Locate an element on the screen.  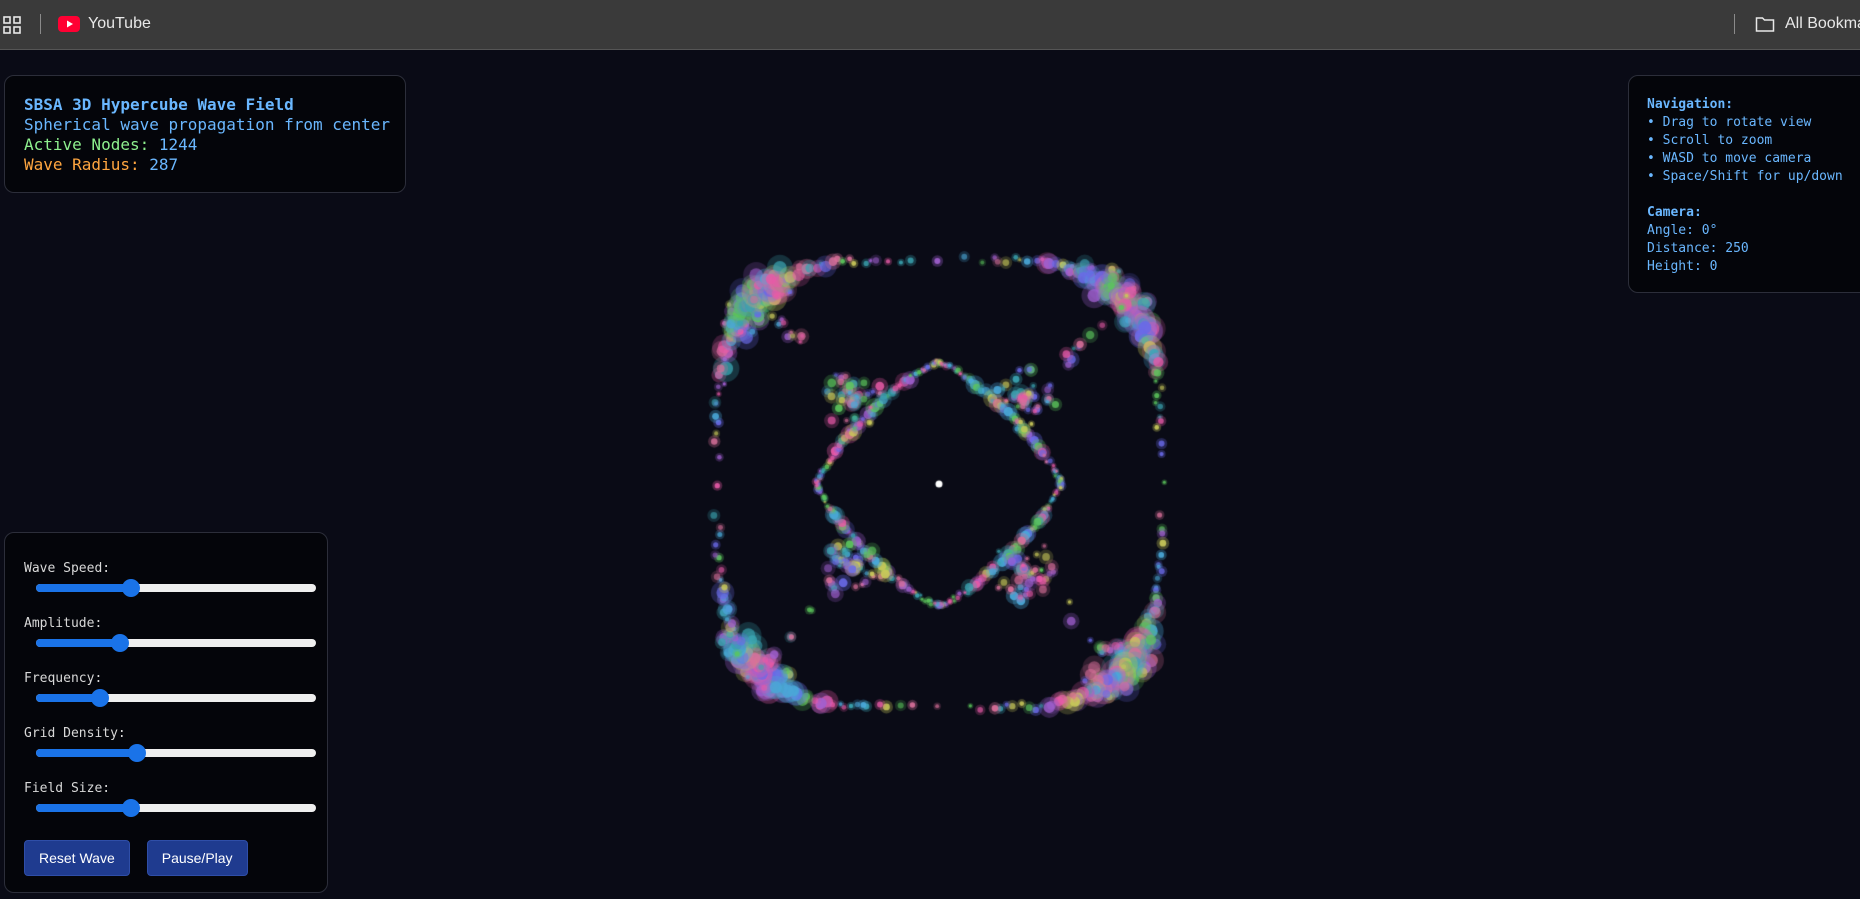
slider-label: Grid Density: is located at coordinates (75, 733).